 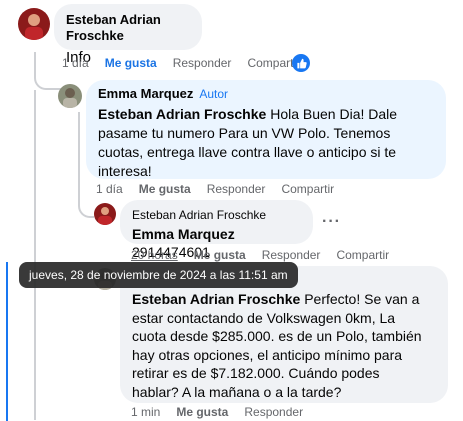 I want to click on comment-author-line: Emma Marquez Autor, so click(x=266, y=94).